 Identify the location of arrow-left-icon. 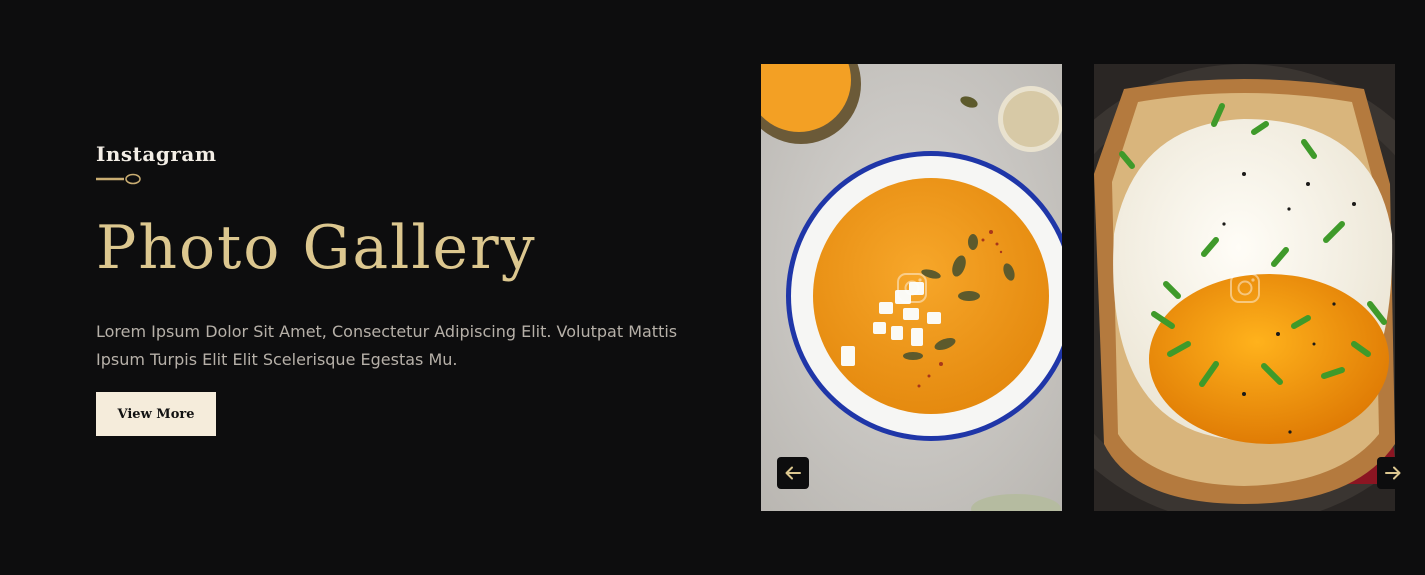
(793, 473).